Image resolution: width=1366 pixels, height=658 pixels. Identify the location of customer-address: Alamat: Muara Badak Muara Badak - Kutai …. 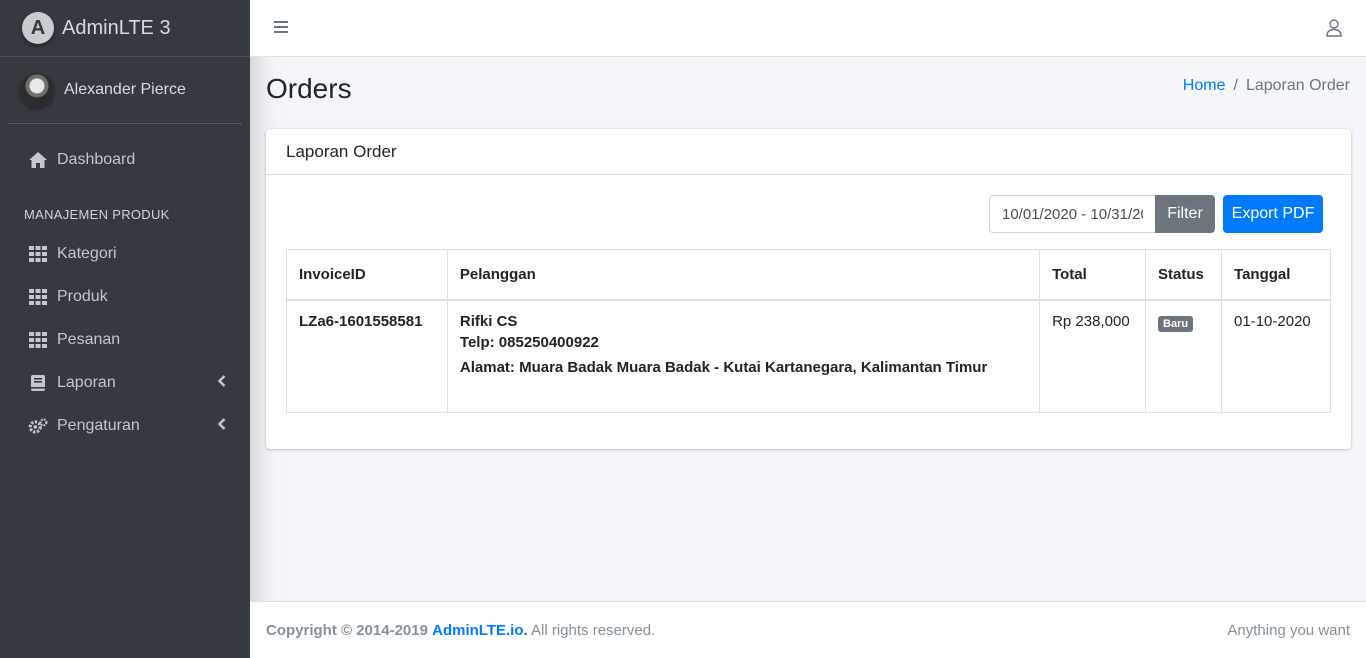
(723, 367).